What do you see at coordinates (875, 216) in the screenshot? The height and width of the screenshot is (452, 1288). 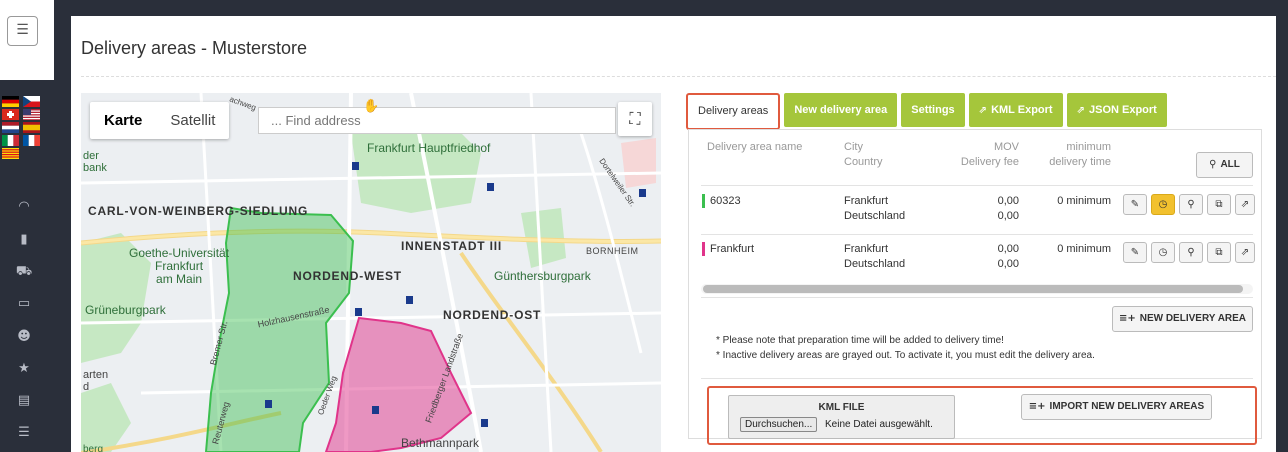 I see `row-country: Deutschland` at bounding box center [875, 216].